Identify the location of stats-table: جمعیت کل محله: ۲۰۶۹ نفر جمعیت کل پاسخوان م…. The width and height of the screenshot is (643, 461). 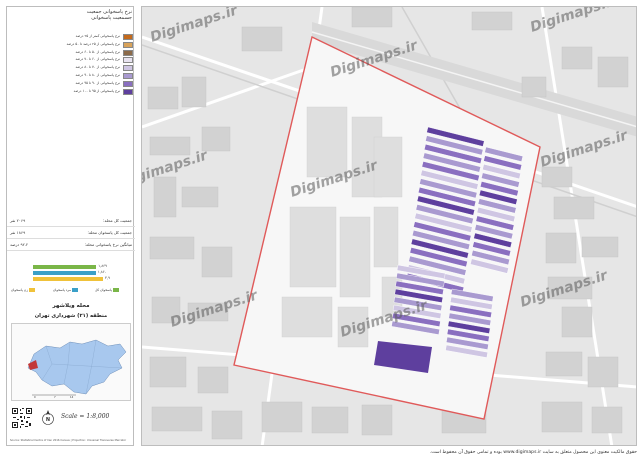
(71, 233).